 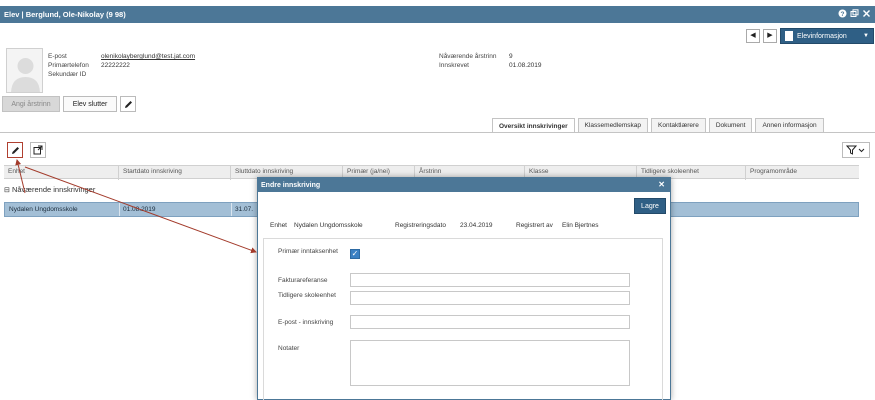 What do you see at coordinates (308, 251) in the screenshot?
I see `primar-label: Primær inntaksenhet` at bounding box center [308, 251].